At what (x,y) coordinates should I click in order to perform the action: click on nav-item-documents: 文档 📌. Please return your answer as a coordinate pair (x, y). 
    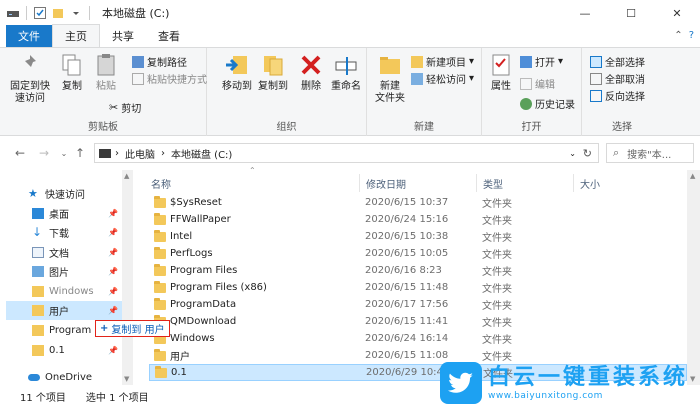
    Looking at the image, I should click on (77, 252).